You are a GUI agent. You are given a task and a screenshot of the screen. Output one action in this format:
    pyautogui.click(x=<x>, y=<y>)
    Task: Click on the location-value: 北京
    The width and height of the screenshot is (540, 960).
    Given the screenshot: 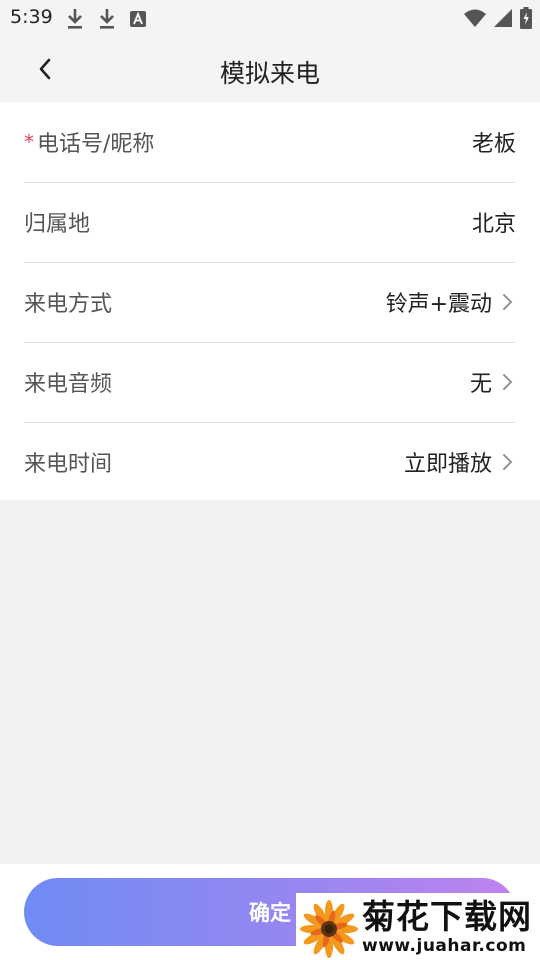 What is the action you would take?
    pyautogui.click(x=494, y=222)
    